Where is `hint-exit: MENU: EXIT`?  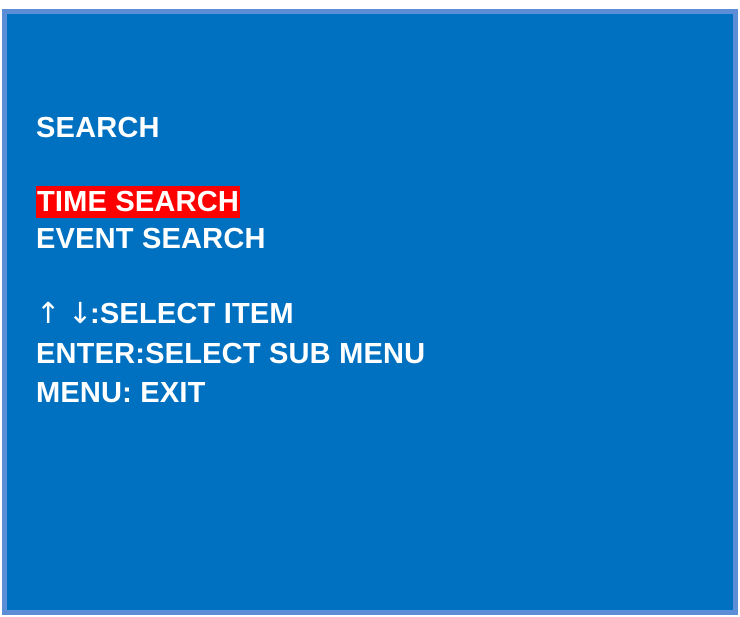
hint-exit: MENU: EXIT is located at coordinates (121, 393).